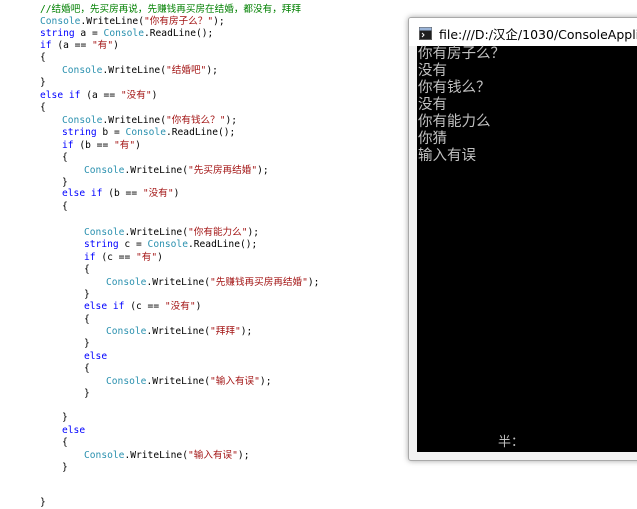  I want to click on code-line: if (a == "有"), so click(79, 46).